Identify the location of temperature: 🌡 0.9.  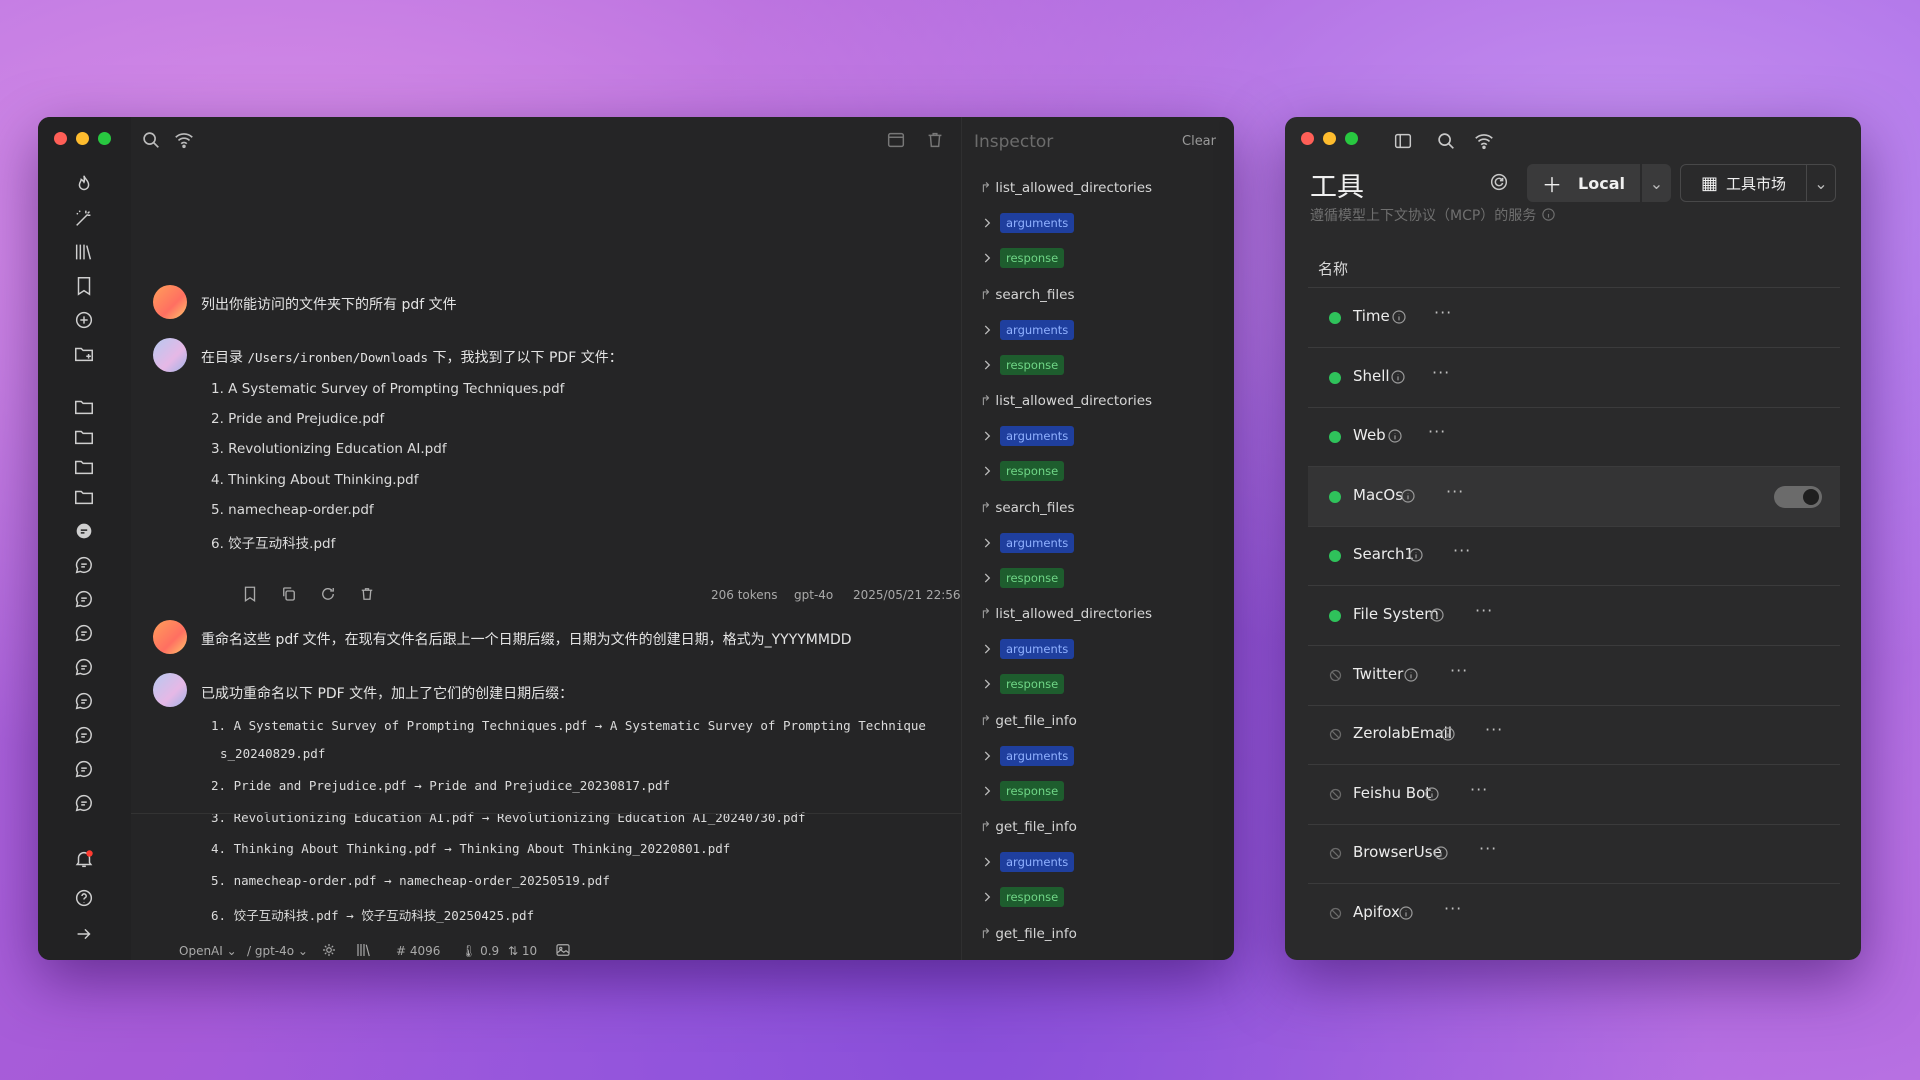
(480, 951).